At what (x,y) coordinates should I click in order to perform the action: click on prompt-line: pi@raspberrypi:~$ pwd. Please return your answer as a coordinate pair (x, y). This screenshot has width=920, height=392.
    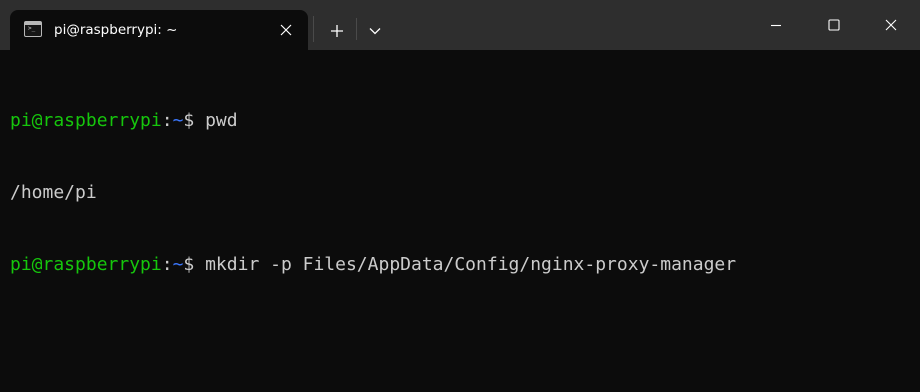
    Looking at the image, I should click on (460, 121).